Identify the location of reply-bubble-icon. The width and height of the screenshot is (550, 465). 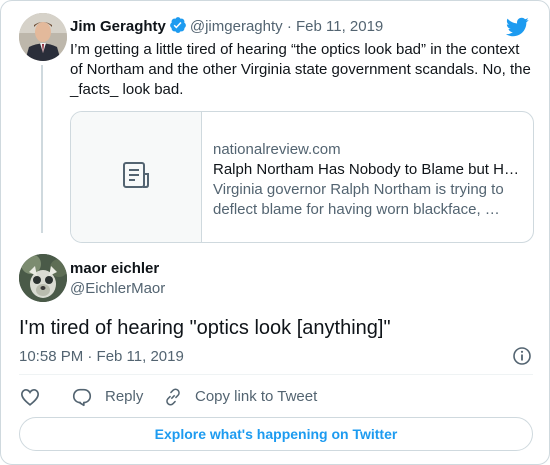
(82, 397).